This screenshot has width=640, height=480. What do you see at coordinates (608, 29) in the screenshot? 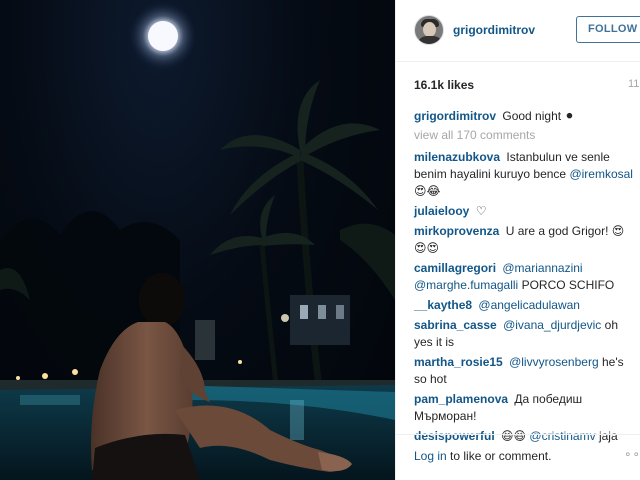
I see `follow-button: FOLLOW` at bounding box center [608, 29].